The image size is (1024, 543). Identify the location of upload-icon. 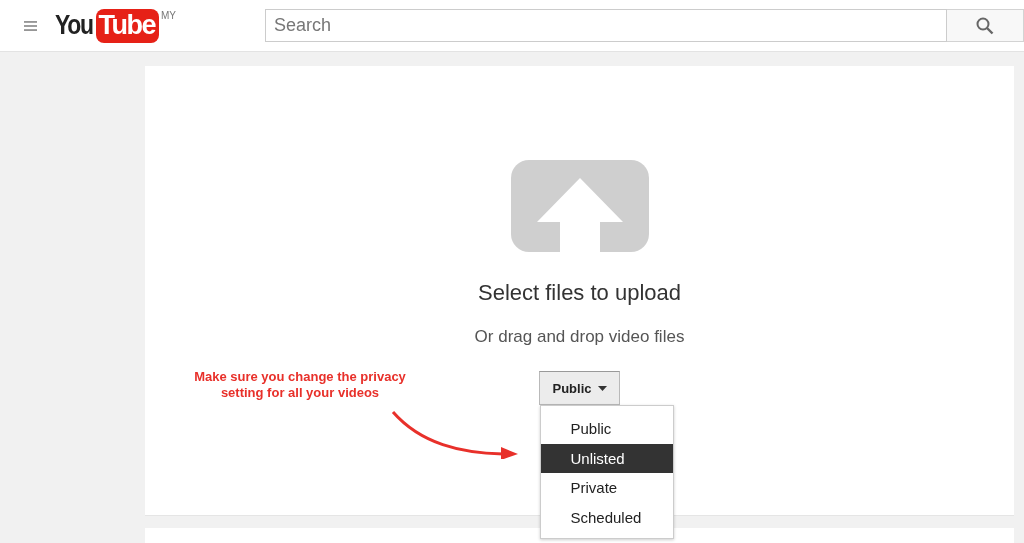
(579, 206).